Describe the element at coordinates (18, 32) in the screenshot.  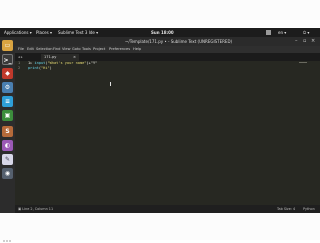
I see `applications-menu: Applications ▾` at that location.